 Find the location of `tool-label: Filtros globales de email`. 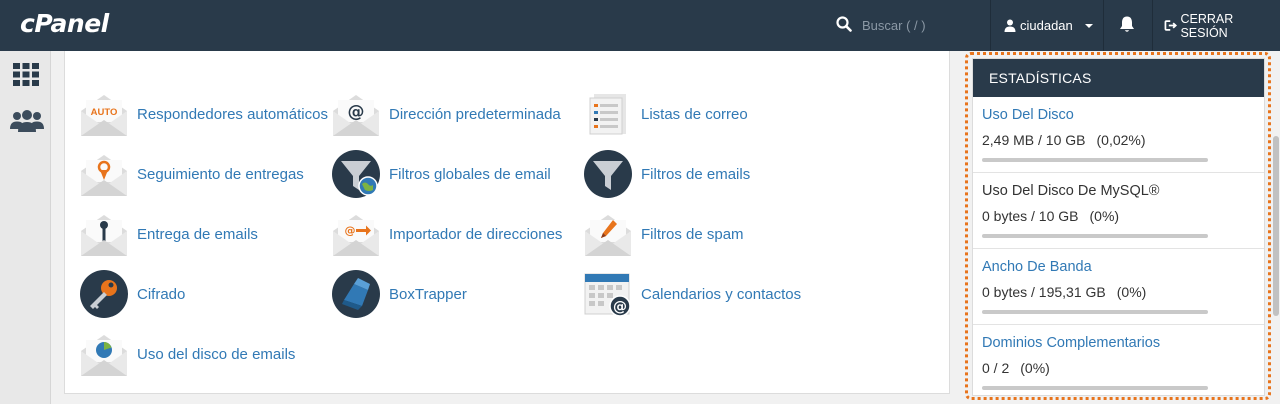

tool-label: Filtros globales de email is located at coordinates (470, 174).